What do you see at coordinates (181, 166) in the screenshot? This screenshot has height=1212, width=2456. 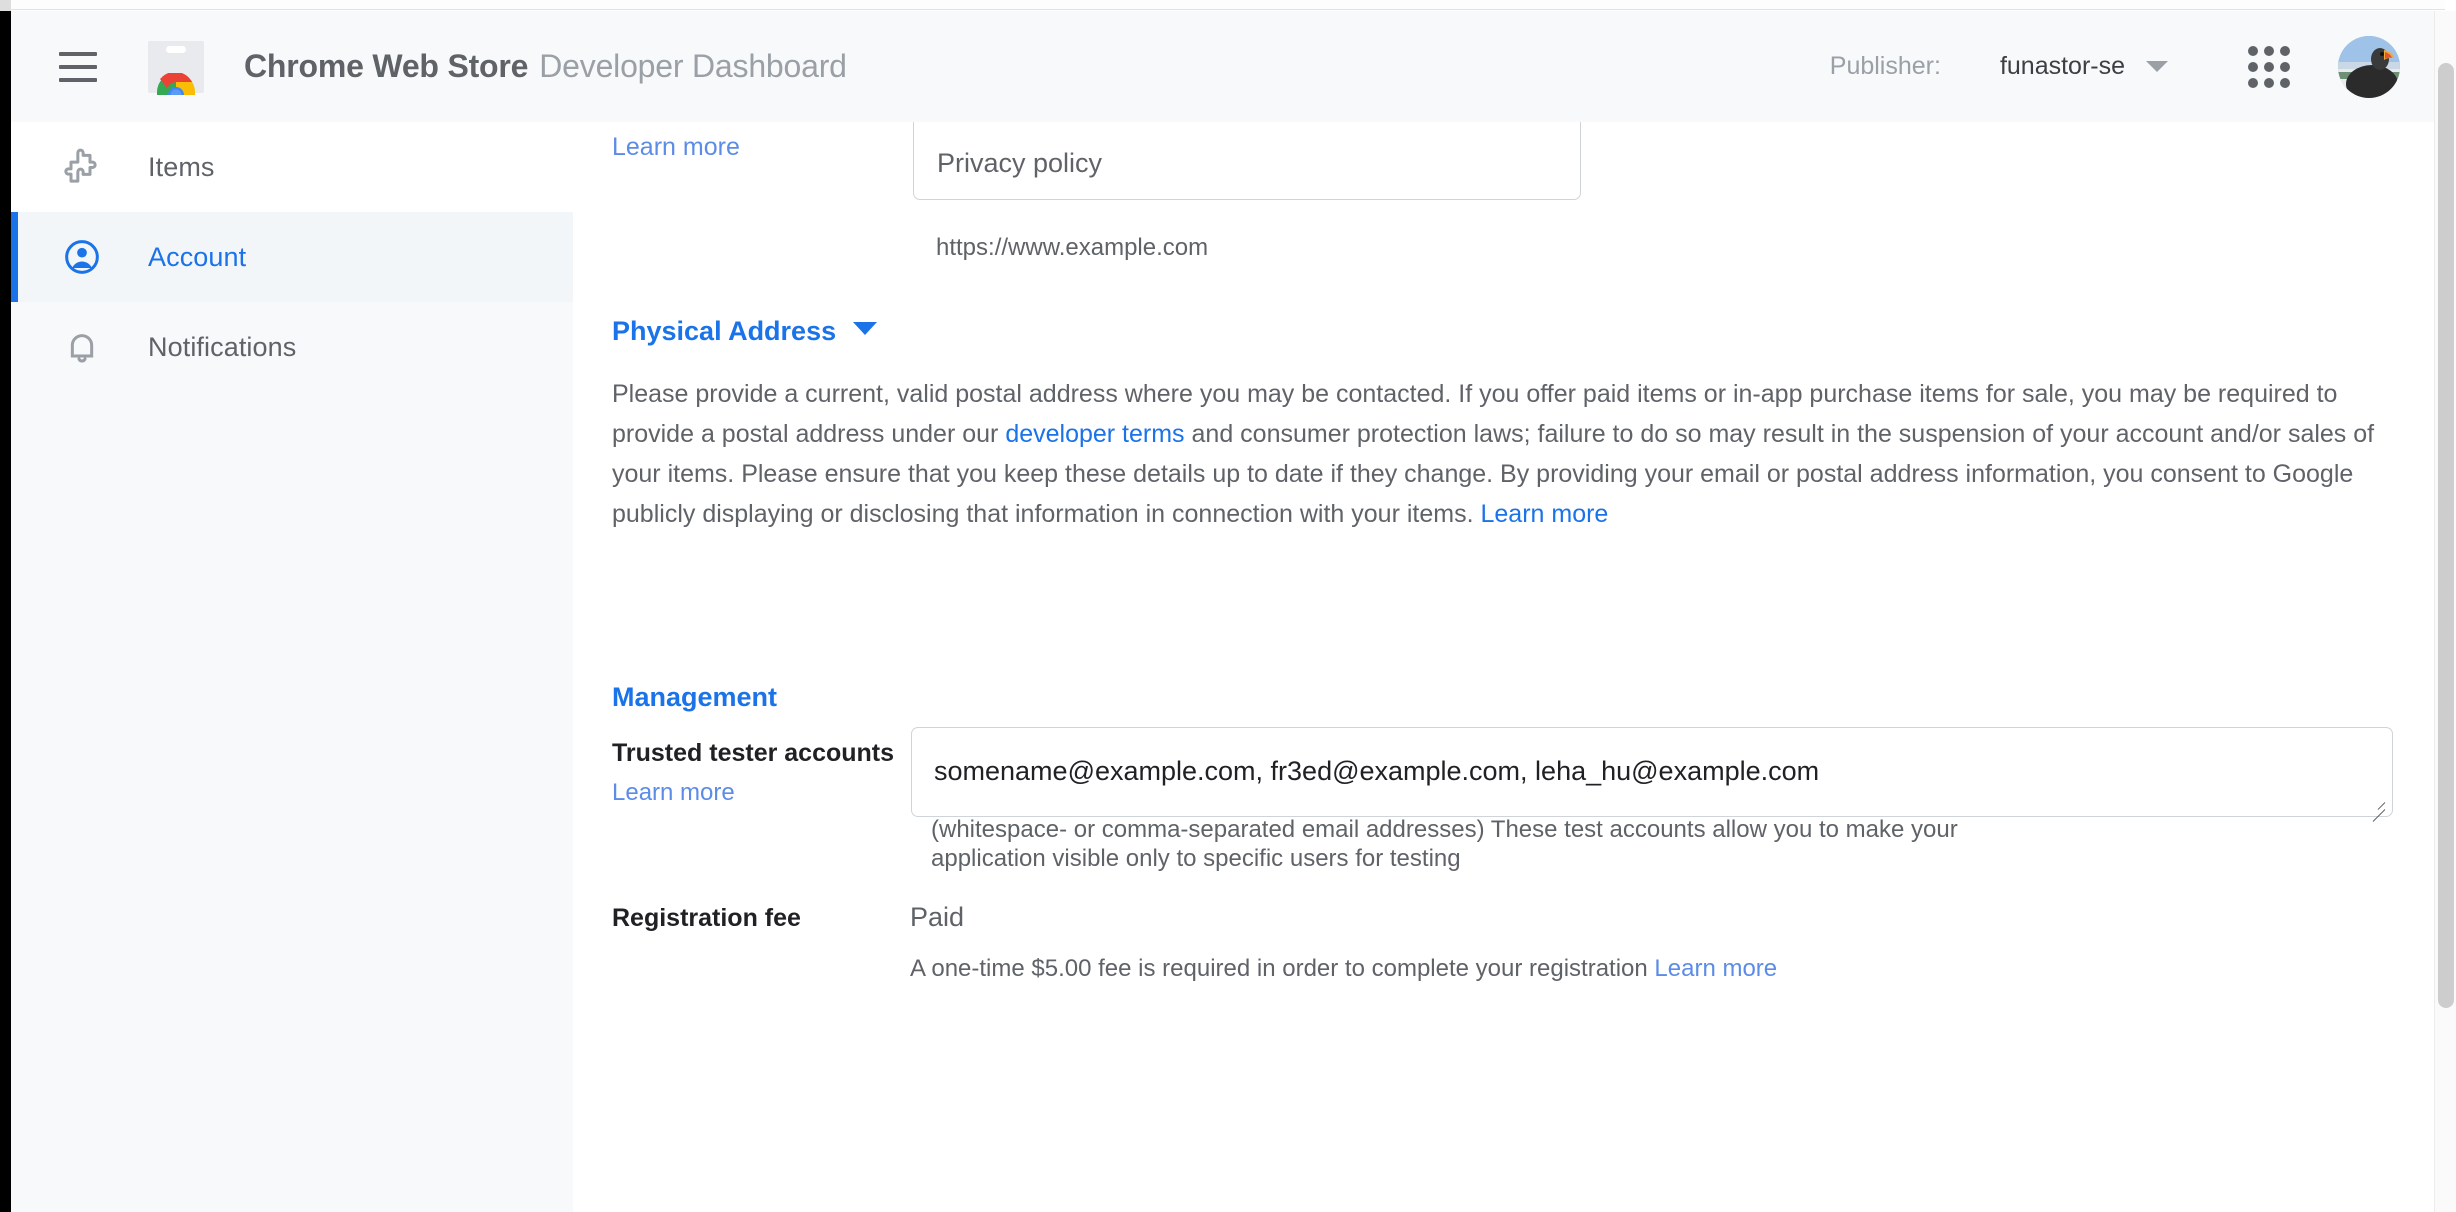 I see `sidebar-item-label: Items` at bounding box center [181, 166].